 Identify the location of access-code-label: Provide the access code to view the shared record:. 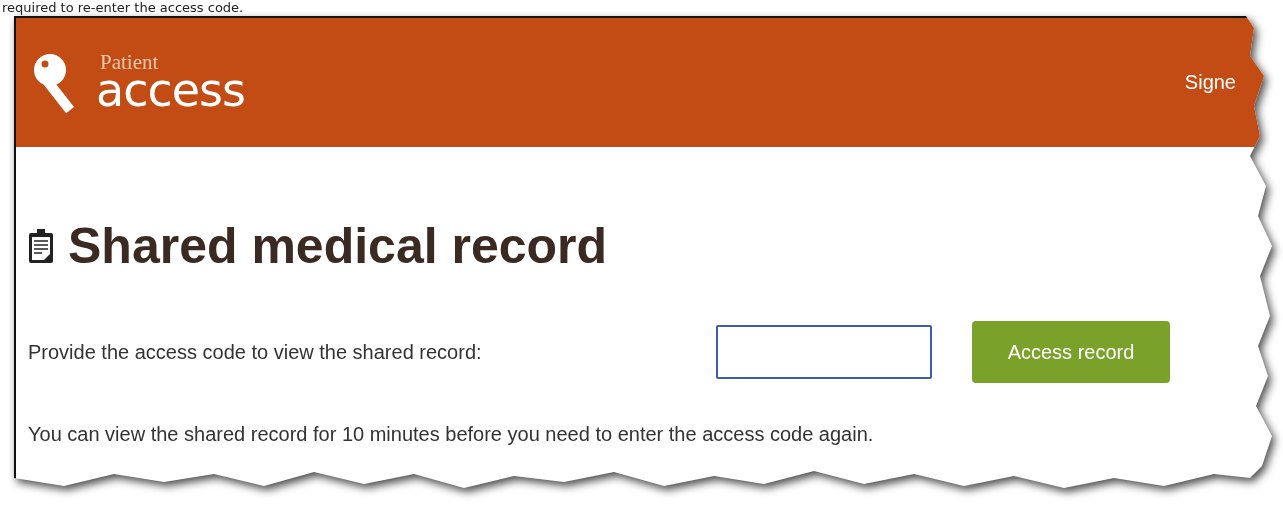
(255, 352).